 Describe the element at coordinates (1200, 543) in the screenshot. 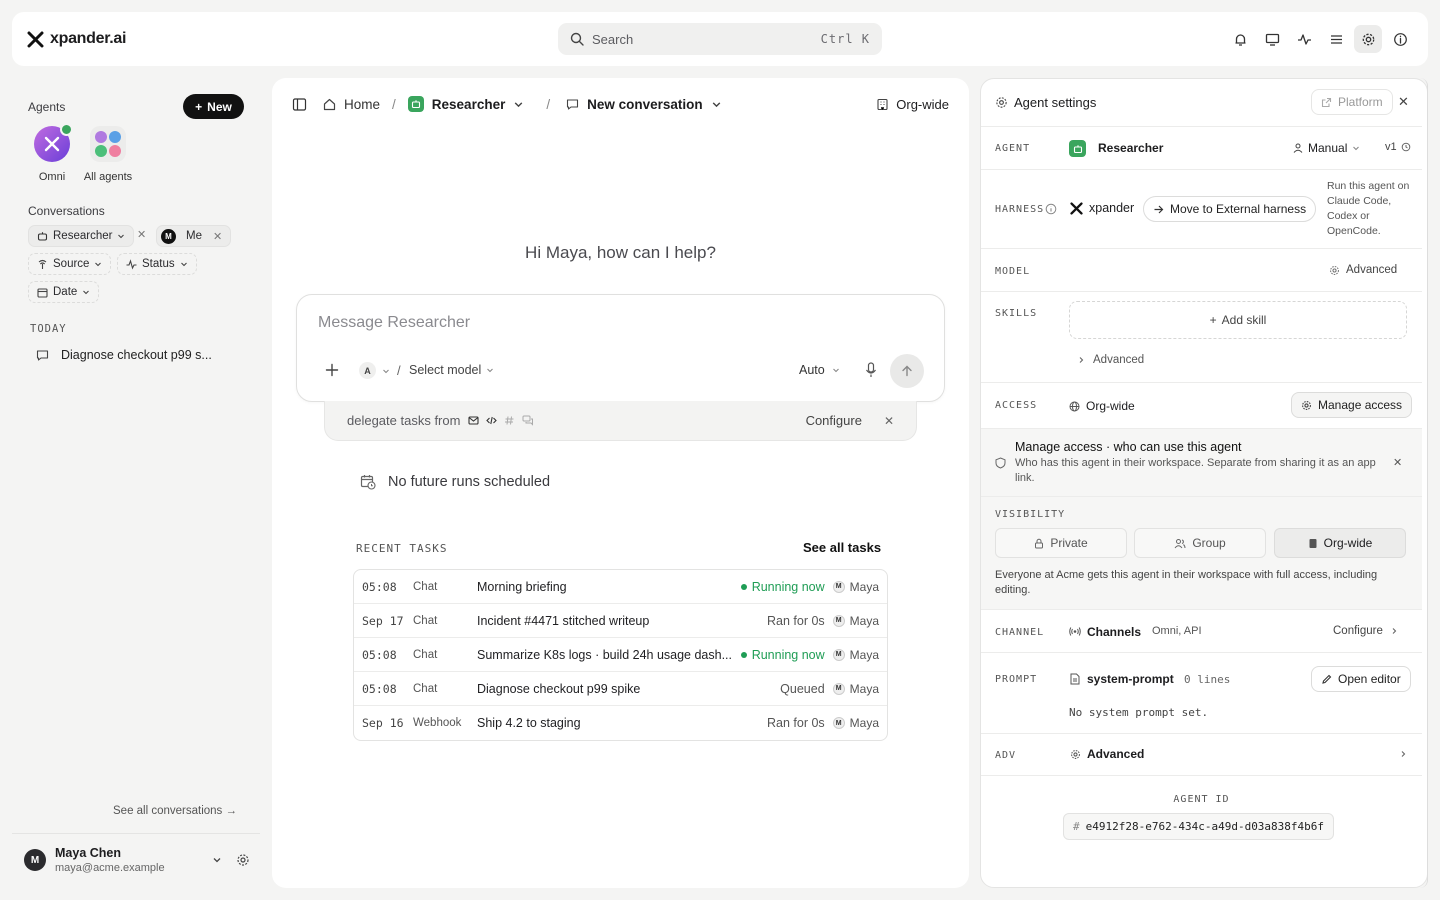

I see `visibility-group-option: Group` at that location.